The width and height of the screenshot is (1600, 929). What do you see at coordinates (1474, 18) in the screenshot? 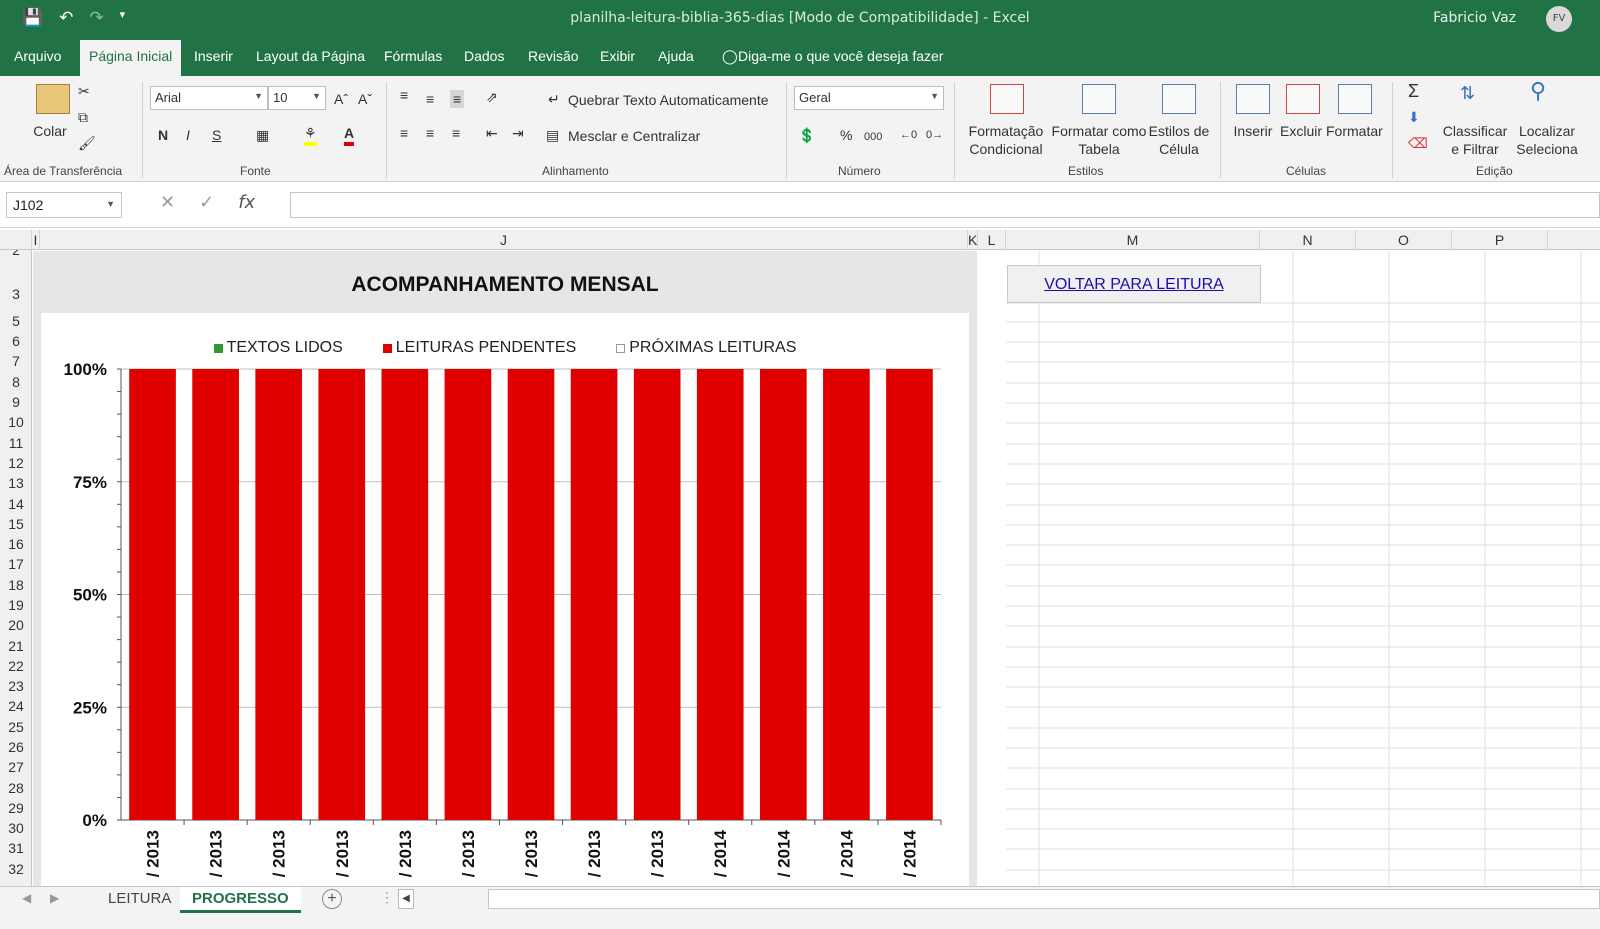
I see `user-name: Fabricio Vaz` at bounding box center [1474, 18].